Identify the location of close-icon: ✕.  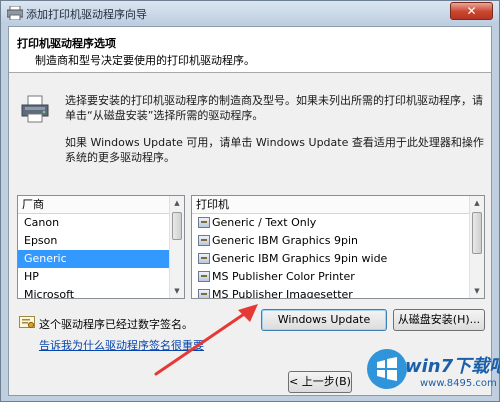
(471, 11).